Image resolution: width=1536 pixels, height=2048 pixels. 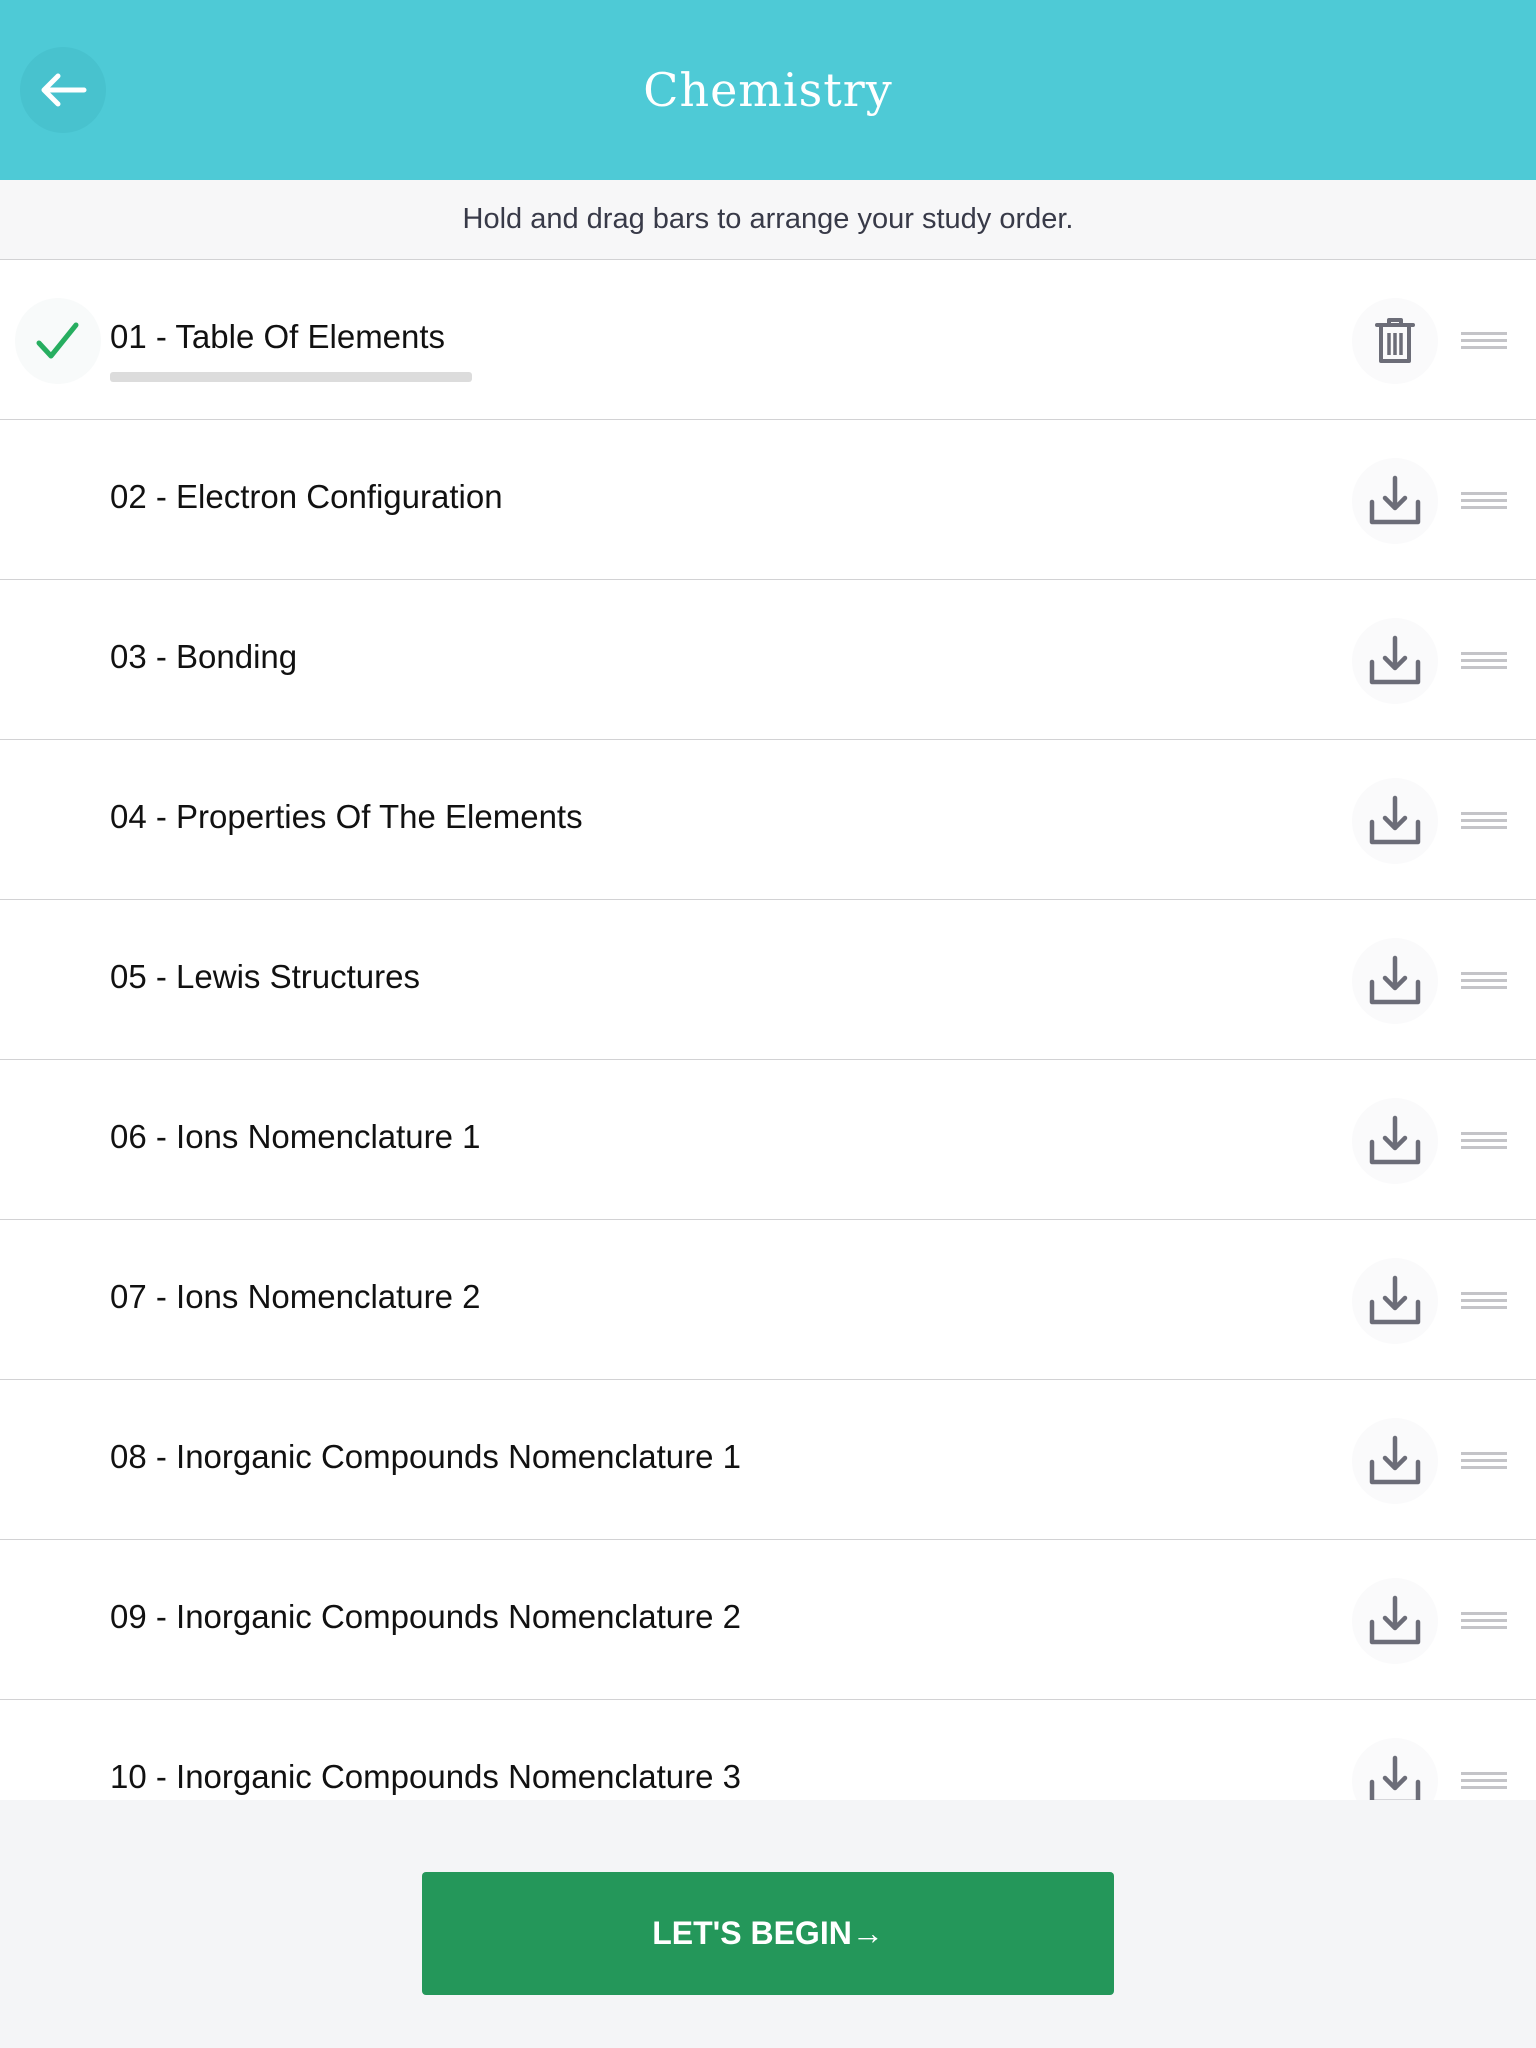 I want to click on header: Chemistry, so click(x=768, y=90).